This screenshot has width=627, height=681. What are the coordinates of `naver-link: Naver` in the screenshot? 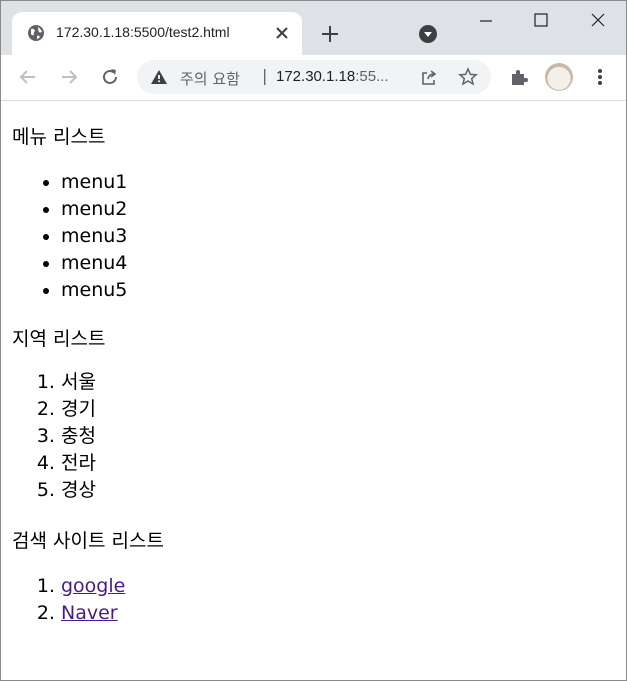 It's located at (89, 613).